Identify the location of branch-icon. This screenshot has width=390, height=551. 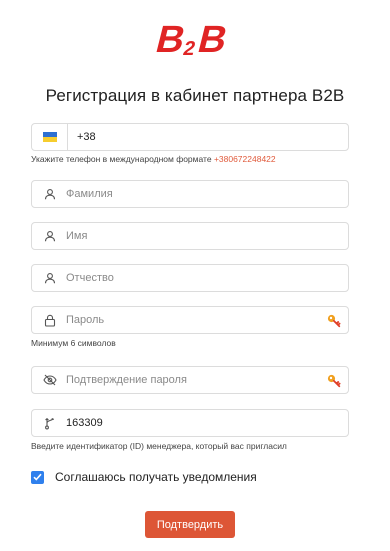
(50, 423).